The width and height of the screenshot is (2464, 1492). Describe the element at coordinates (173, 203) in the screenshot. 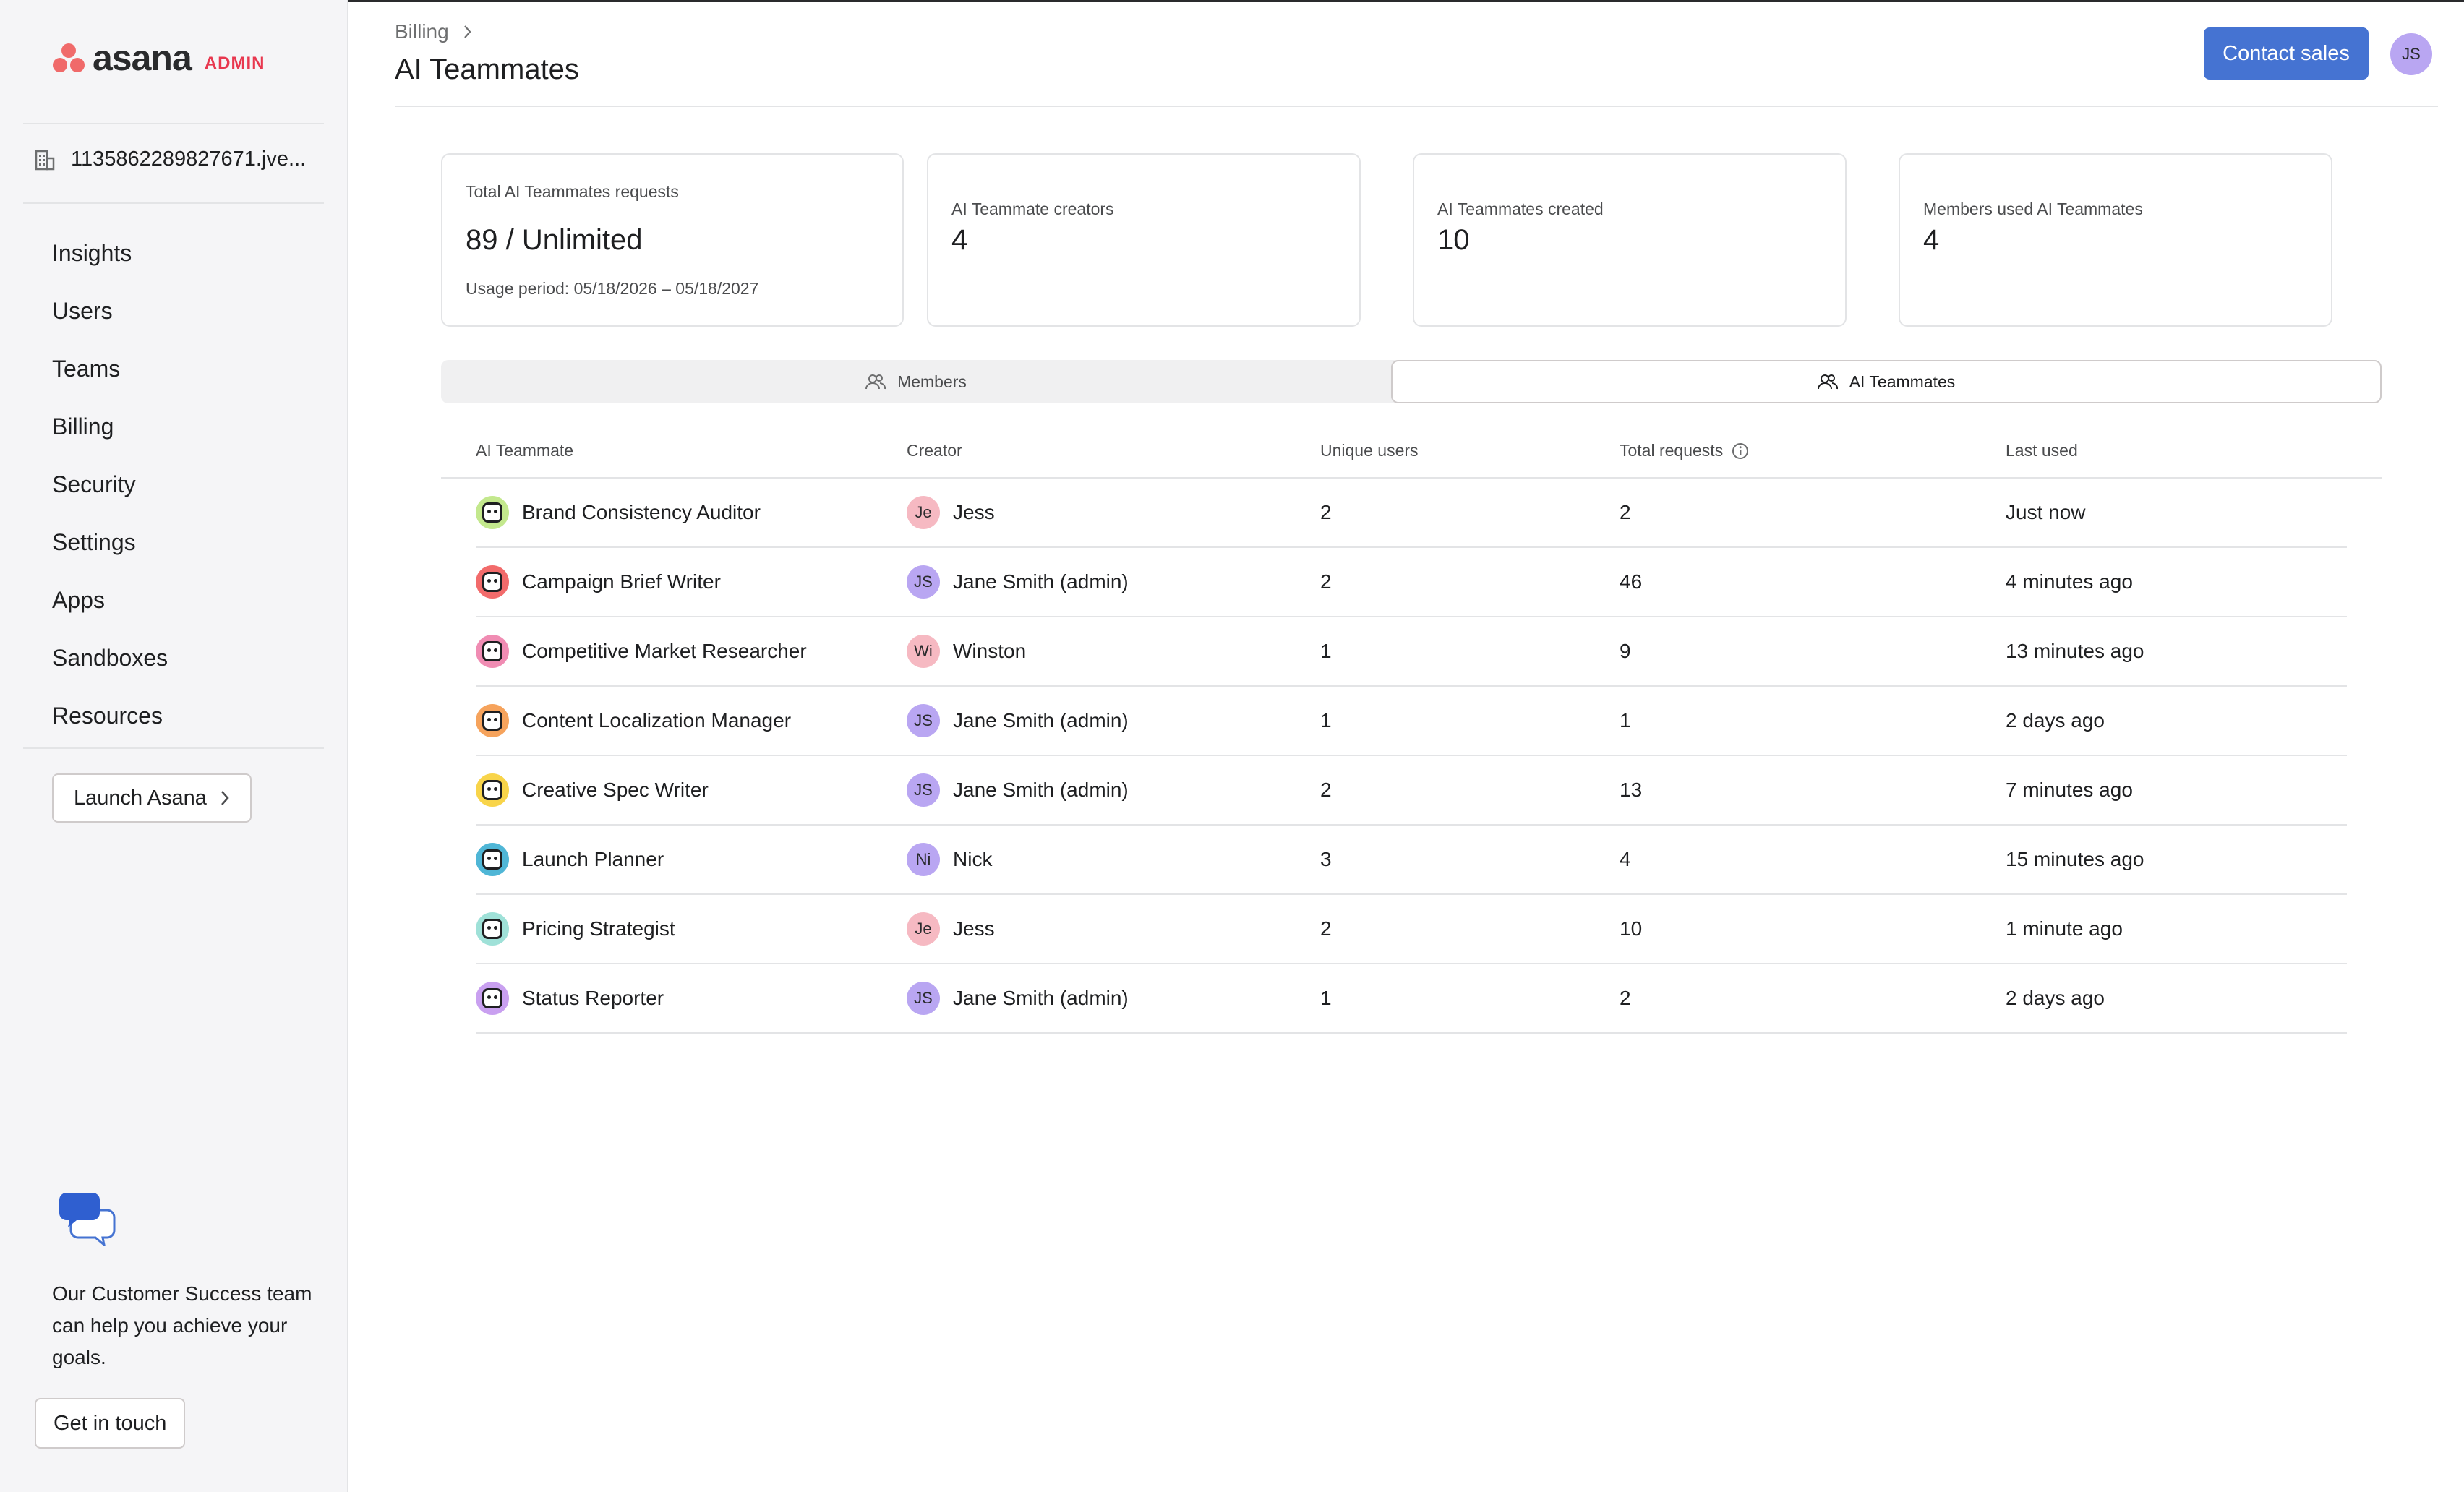

I see `sidebar-divider` at that location.